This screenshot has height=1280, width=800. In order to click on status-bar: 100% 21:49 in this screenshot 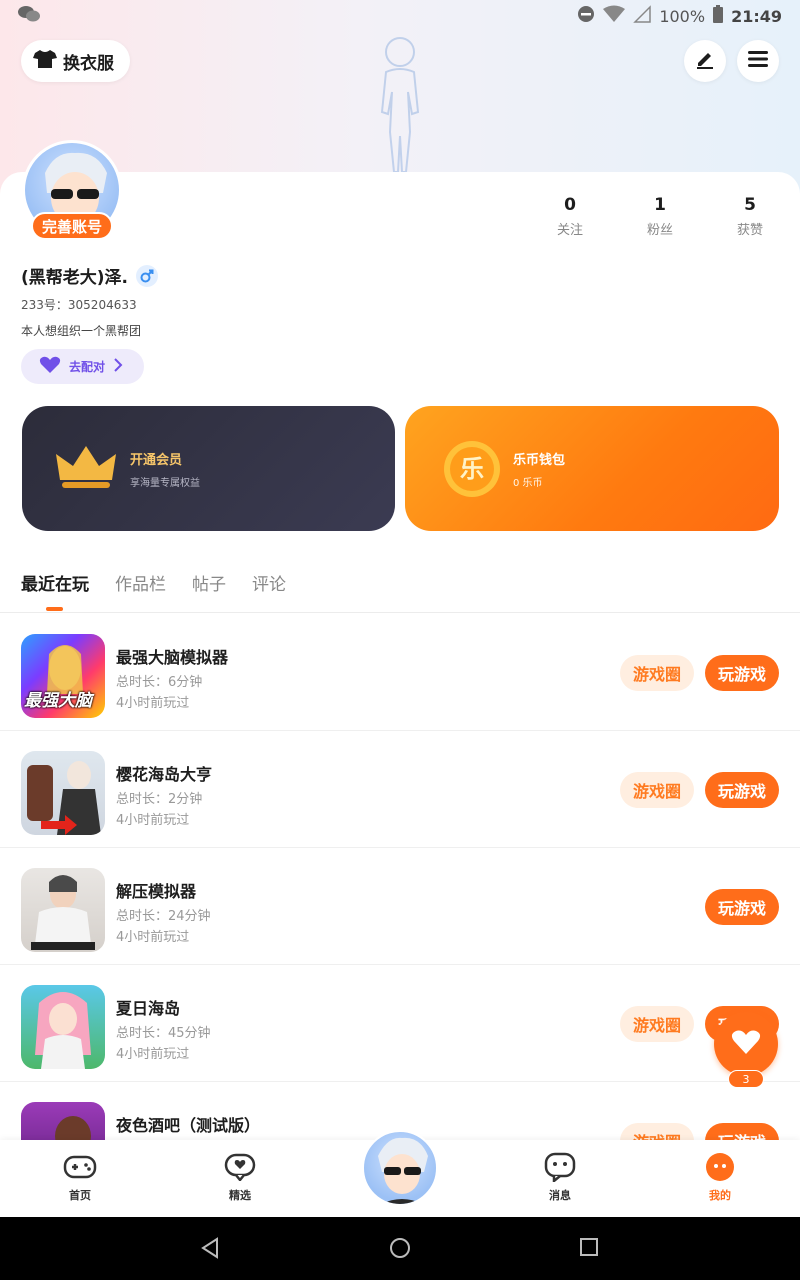, I will do `click(400, 16)`.